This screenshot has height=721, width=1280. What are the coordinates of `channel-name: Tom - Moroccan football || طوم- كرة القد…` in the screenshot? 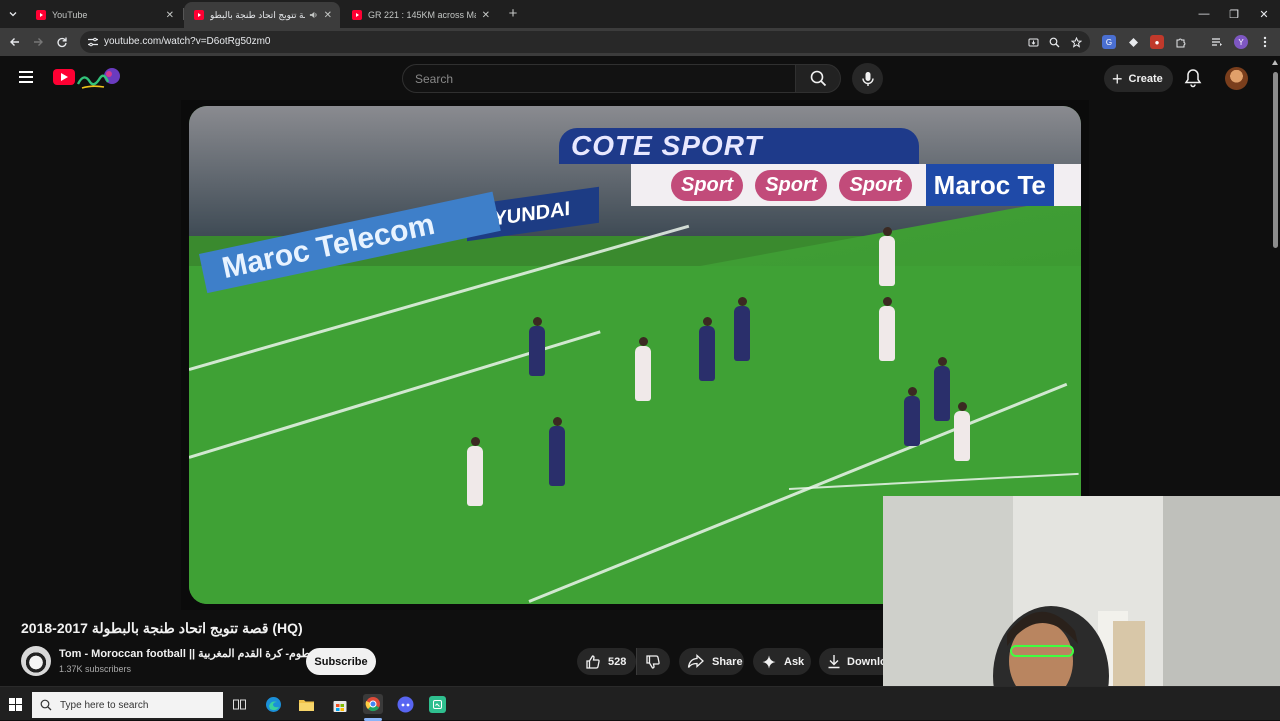 It's located at (184, 653).